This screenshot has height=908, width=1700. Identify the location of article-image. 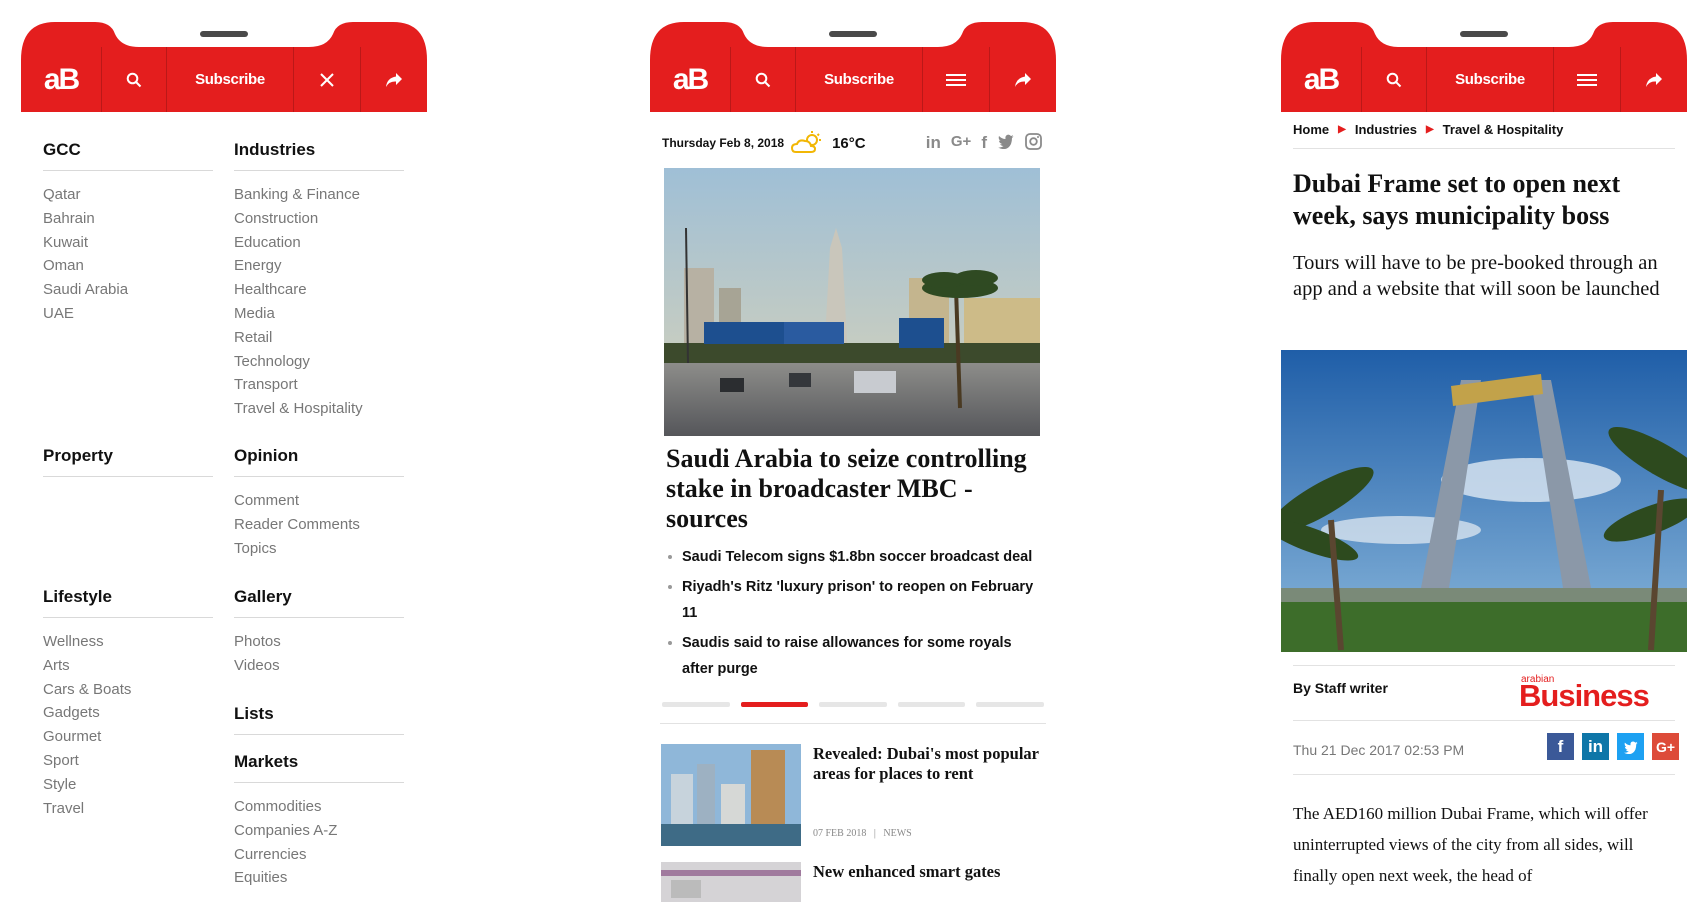
(1484, 501).